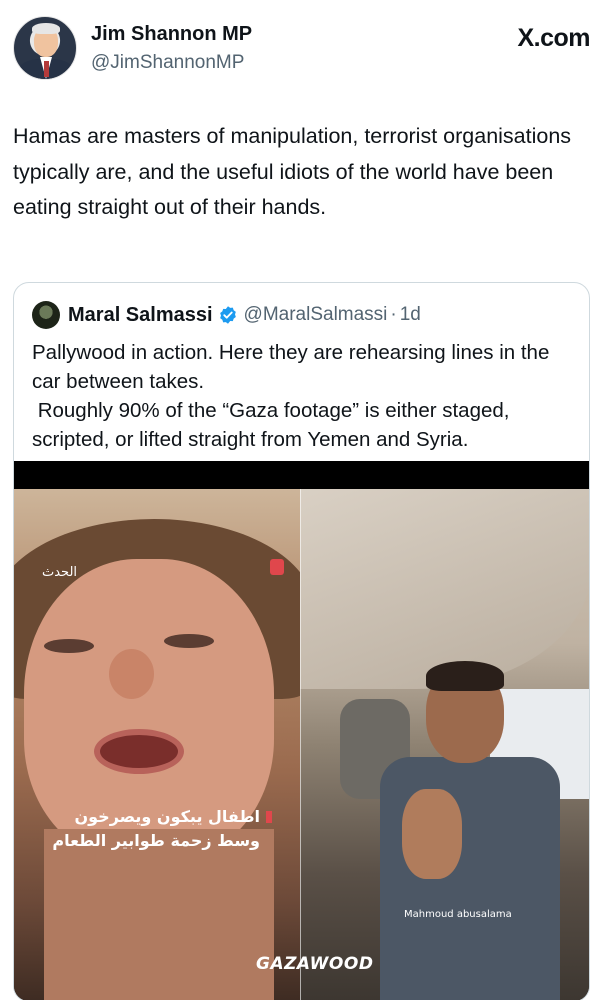 This screenshot has height=1000, width=603. What do you see at coordinates (156, 840) in the screenshot?
I see `caption-line-2: وسط زحمة طوابير الطعام` at bounding box center [156, 840].